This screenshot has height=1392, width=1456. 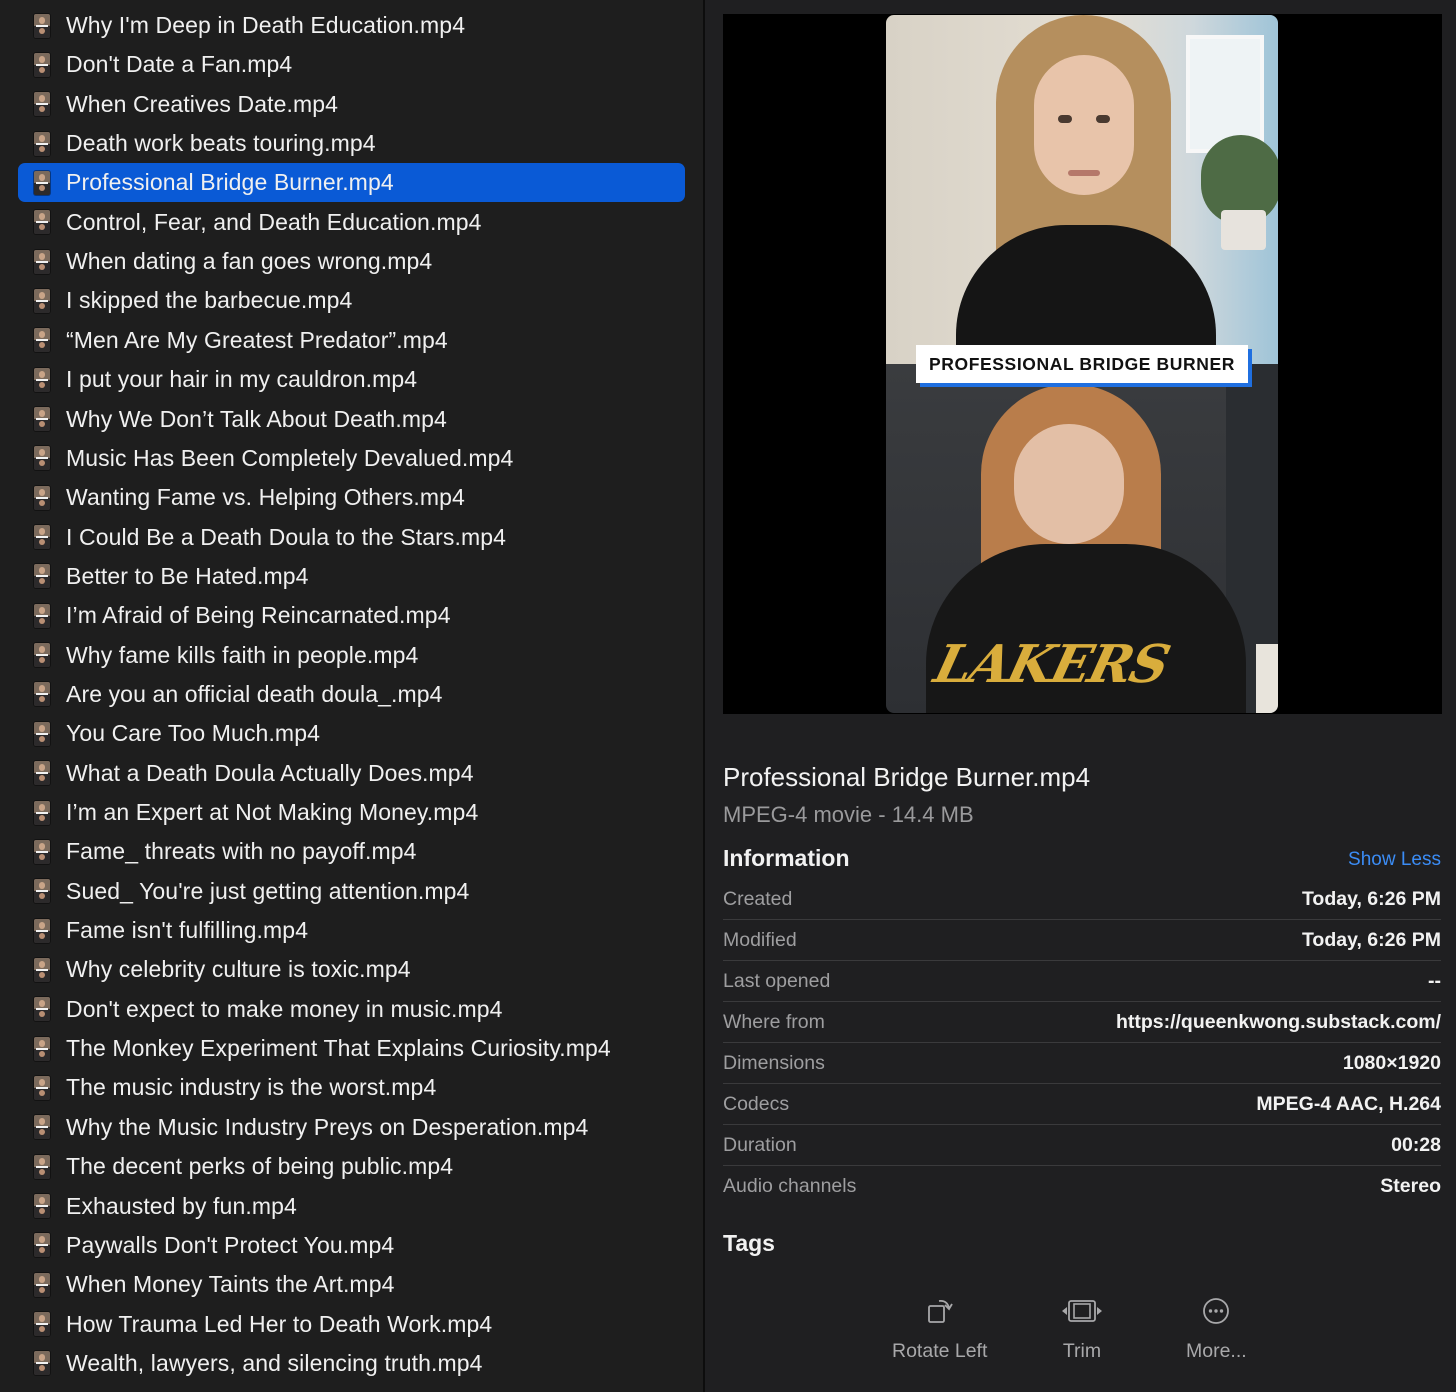 What do you see at coordinates (351, 812) in the screenshot?
I see `file-row: I’m an Expert at Not Making Money.mp4` at bounding box center [351, 812].